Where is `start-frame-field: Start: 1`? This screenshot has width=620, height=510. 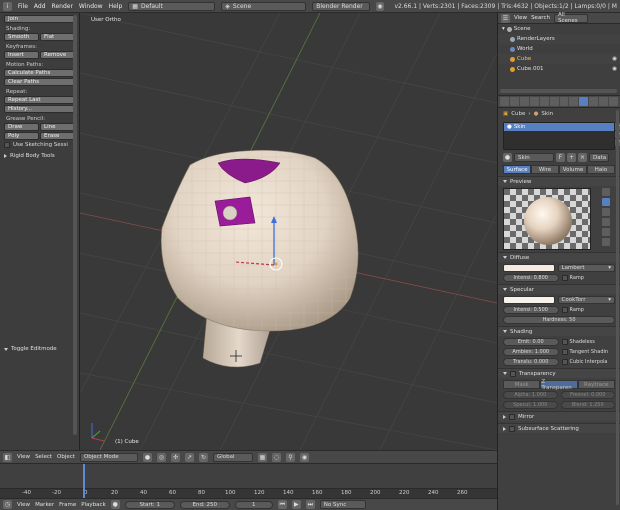
start-frame-field: Start: 1 is located at coordinates (149, 504).